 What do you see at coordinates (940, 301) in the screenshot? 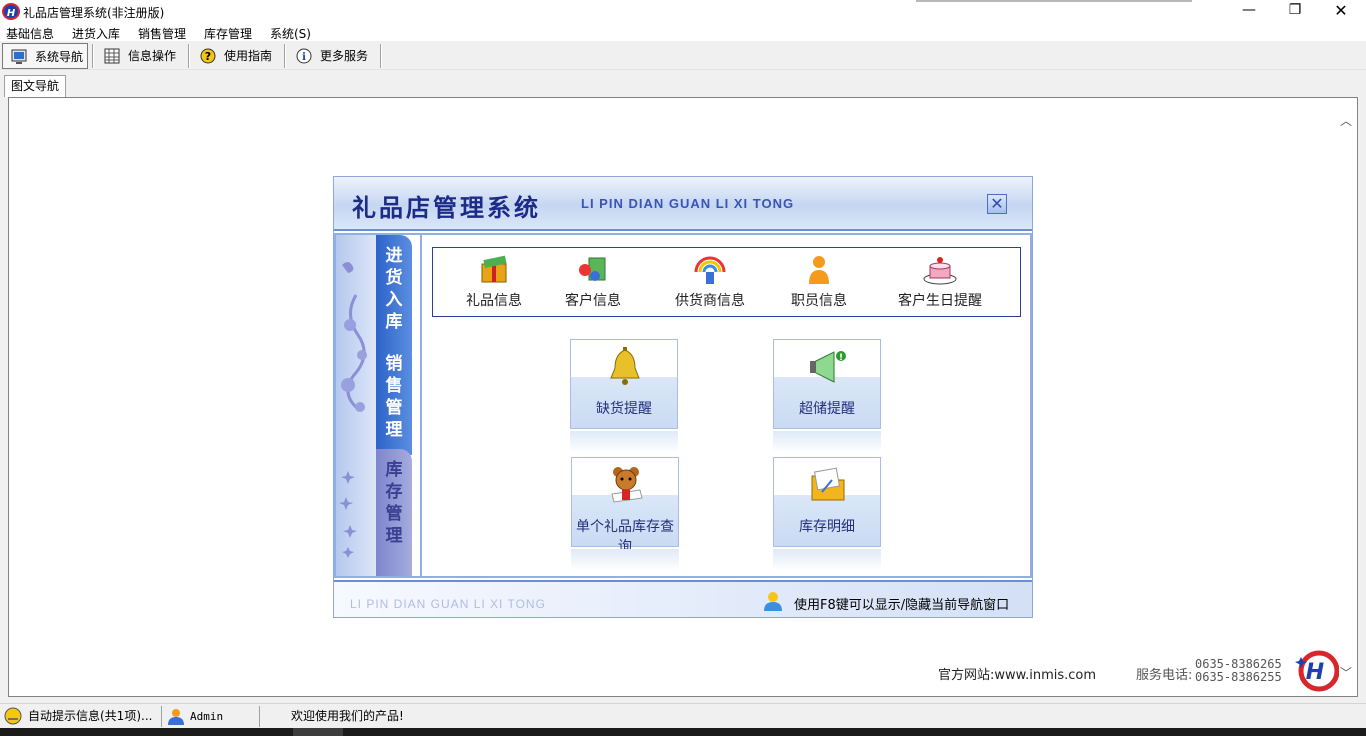
I see `feature-label: 客户生日提醒` at bounding box center [940, 301].